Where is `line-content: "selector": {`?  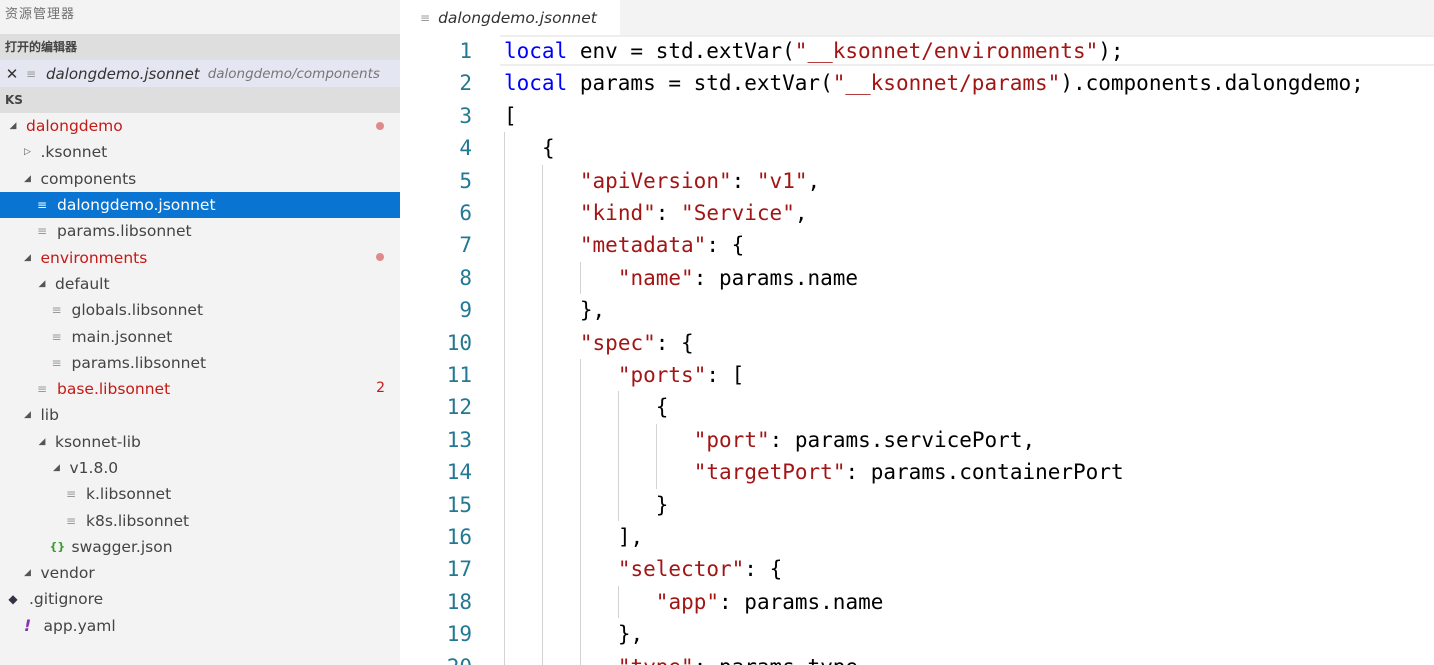
line-content: "selector": { is located at coordinates (700, 569).